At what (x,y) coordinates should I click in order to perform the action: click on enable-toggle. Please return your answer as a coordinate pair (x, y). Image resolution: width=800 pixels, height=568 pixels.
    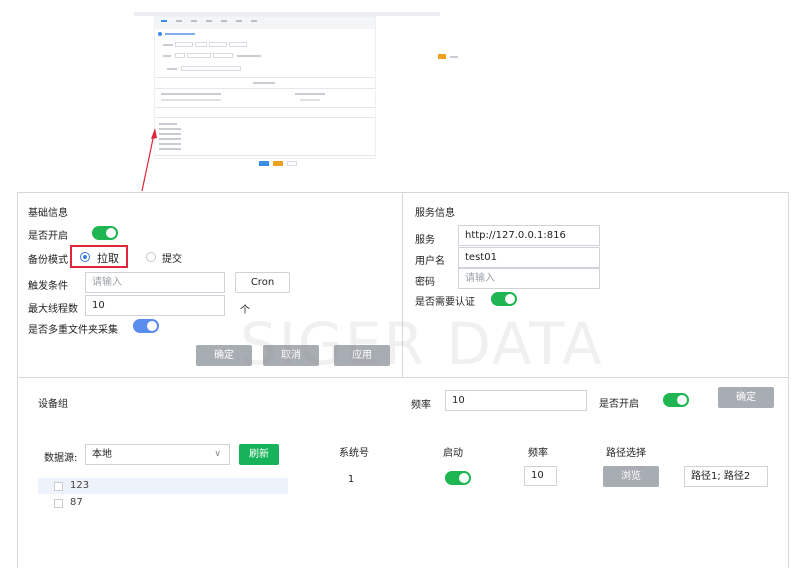
    Looking at the image, I should click on (105, 233).